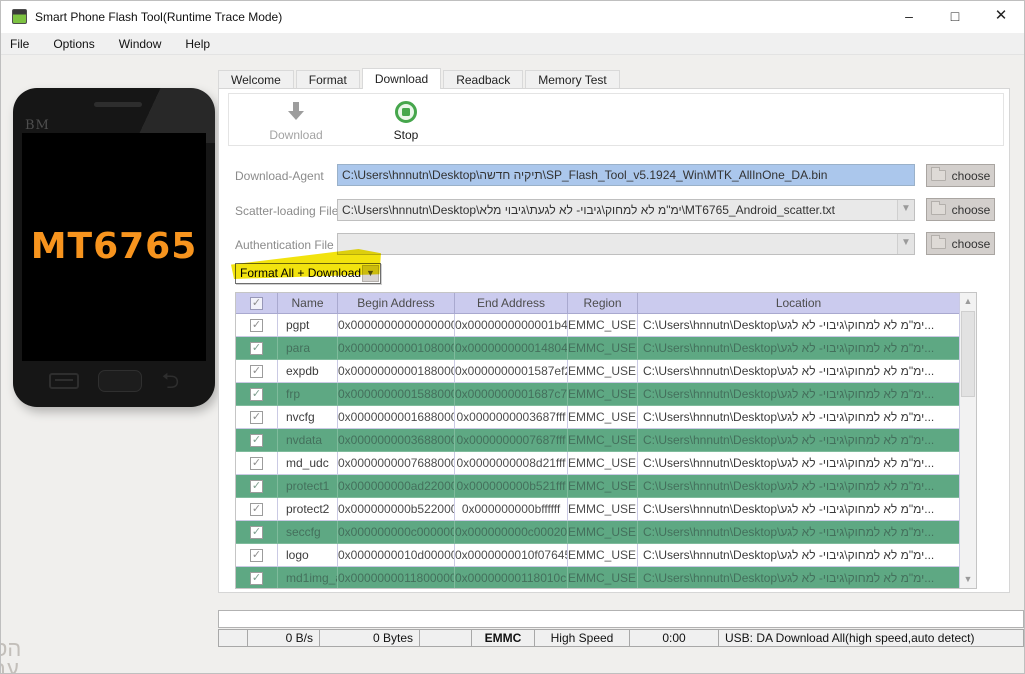 The image size is (1025, 674). I want to click on select-all-checkbox: ✓, so click(257, 303).